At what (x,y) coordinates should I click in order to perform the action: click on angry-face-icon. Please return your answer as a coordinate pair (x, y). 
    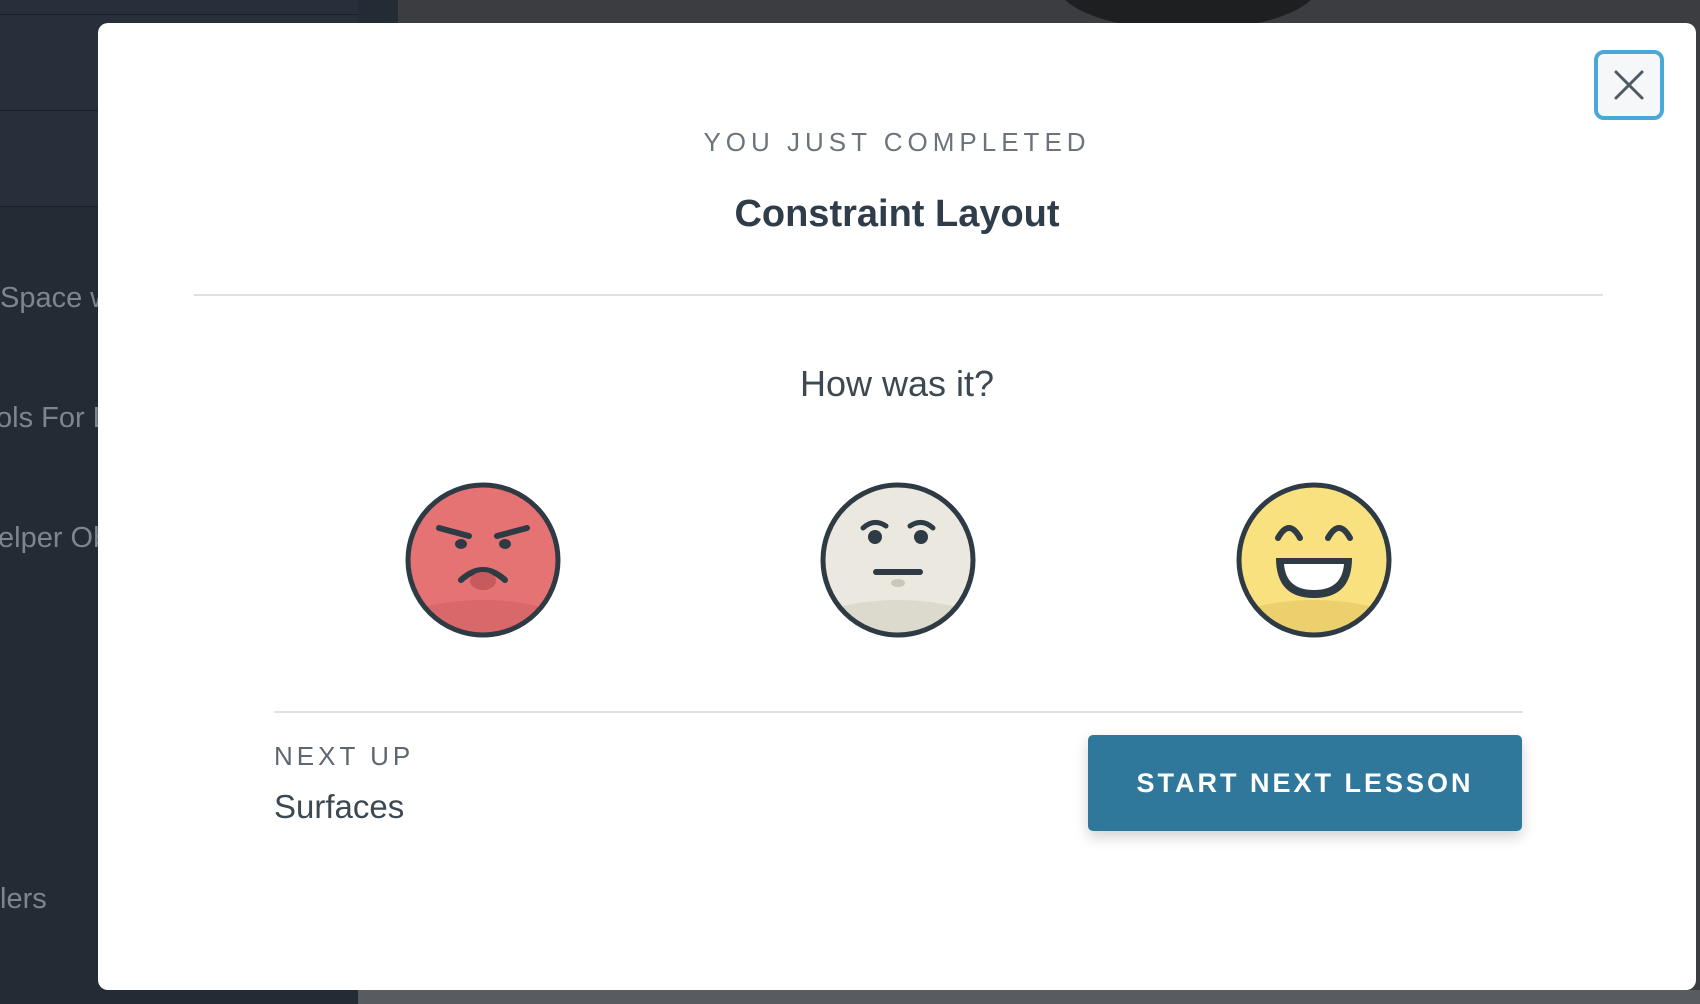
    Looking at the image, I should click on (483, 560).